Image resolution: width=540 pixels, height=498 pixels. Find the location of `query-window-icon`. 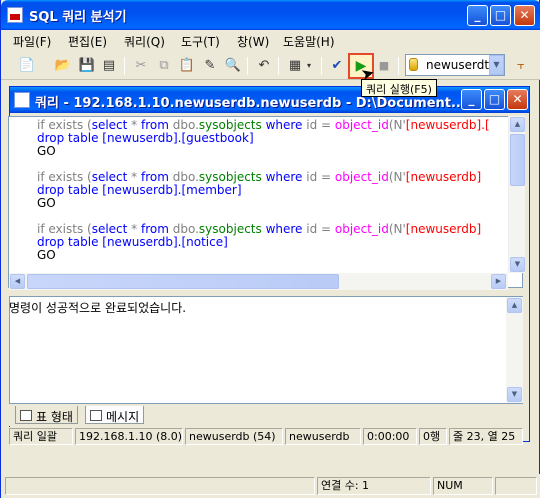

query-window-icon is located at coordinates (22, 100).